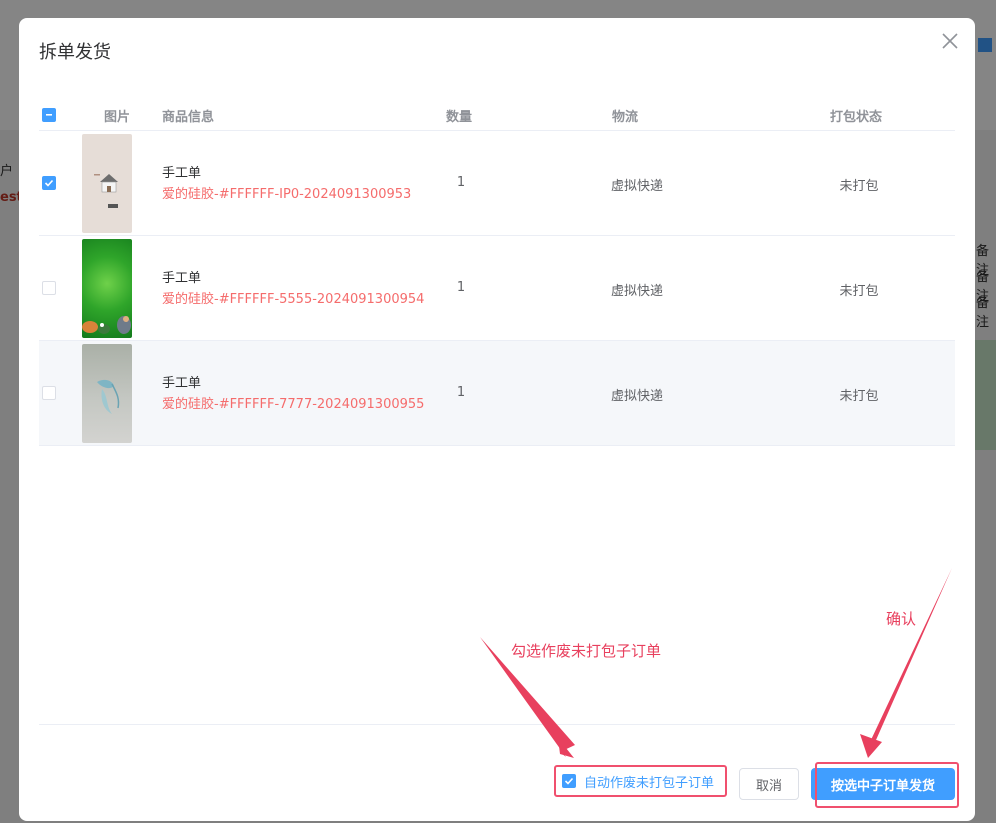 The image size is (996, 823). Describe the element at coordinates (856, 117) in the screenshot. I see `header-pack-status: 打包状态` at that location.